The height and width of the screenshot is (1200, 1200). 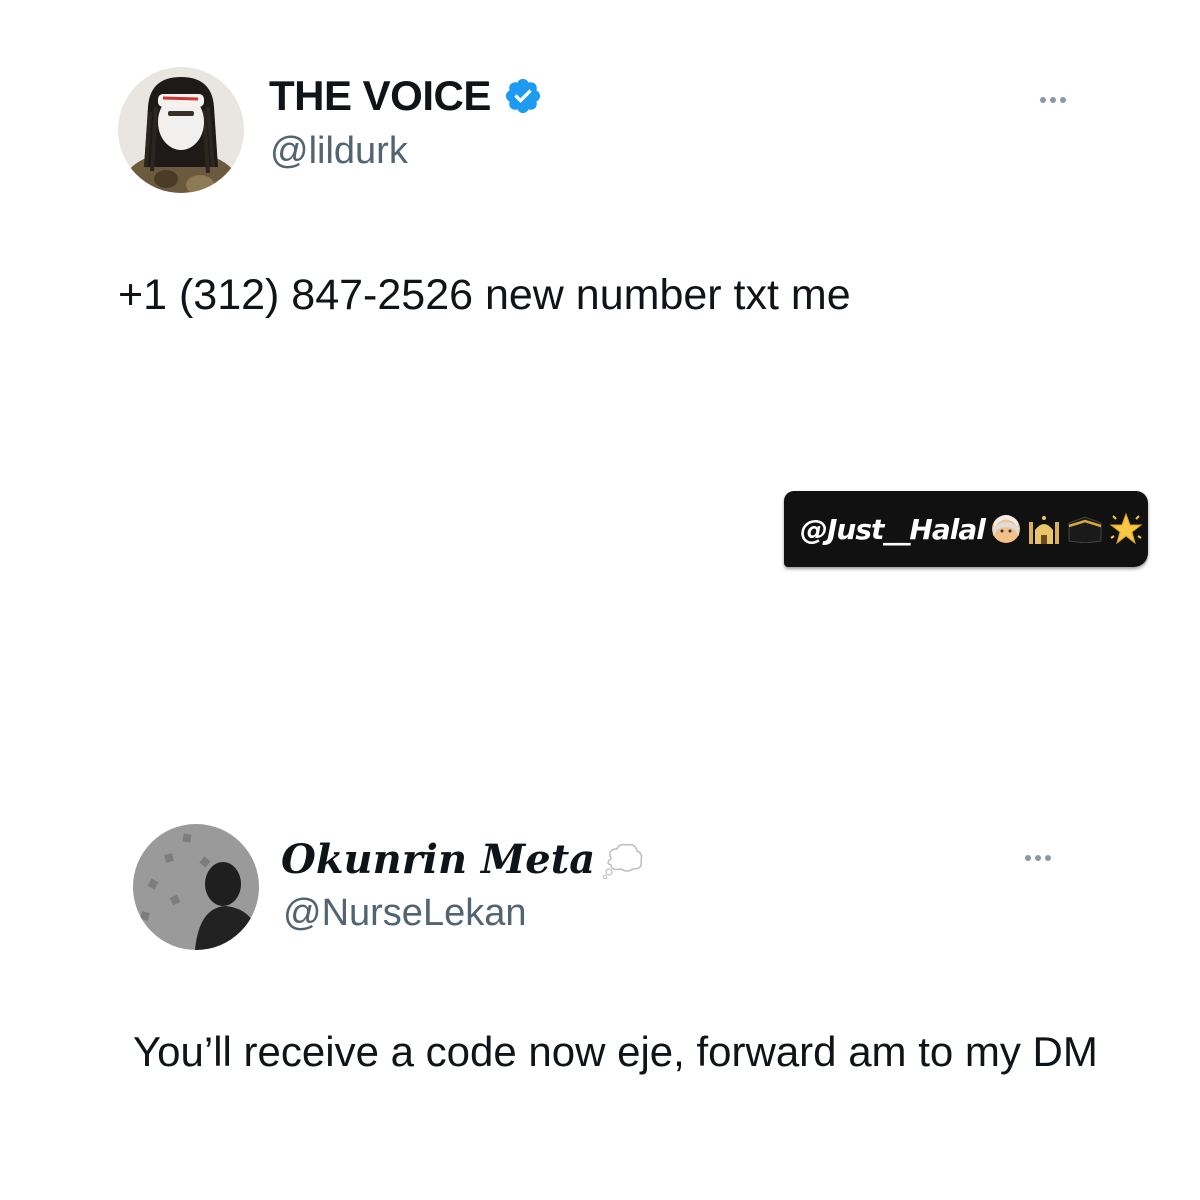 I want to click on user-handle: @lildurk, so click(x=339, y=151).